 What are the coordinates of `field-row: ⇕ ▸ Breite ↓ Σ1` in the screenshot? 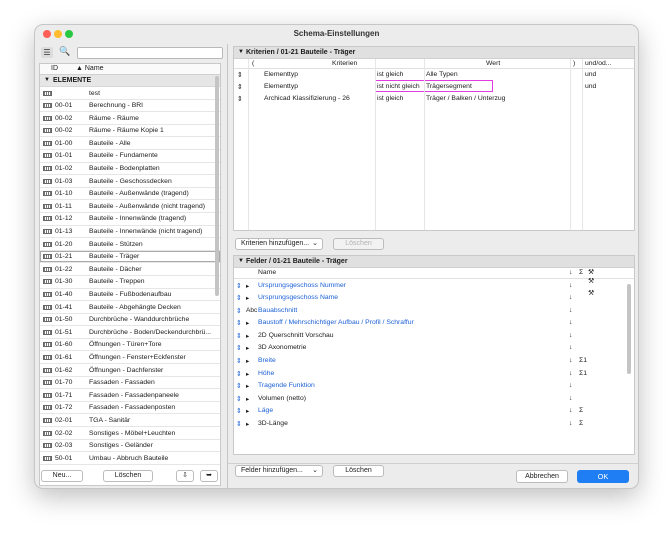 It's located at (434, 361).